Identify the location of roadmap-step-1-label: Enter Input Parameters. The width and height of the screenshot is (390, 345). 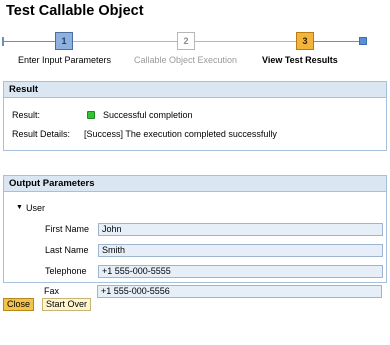
(64, 60).